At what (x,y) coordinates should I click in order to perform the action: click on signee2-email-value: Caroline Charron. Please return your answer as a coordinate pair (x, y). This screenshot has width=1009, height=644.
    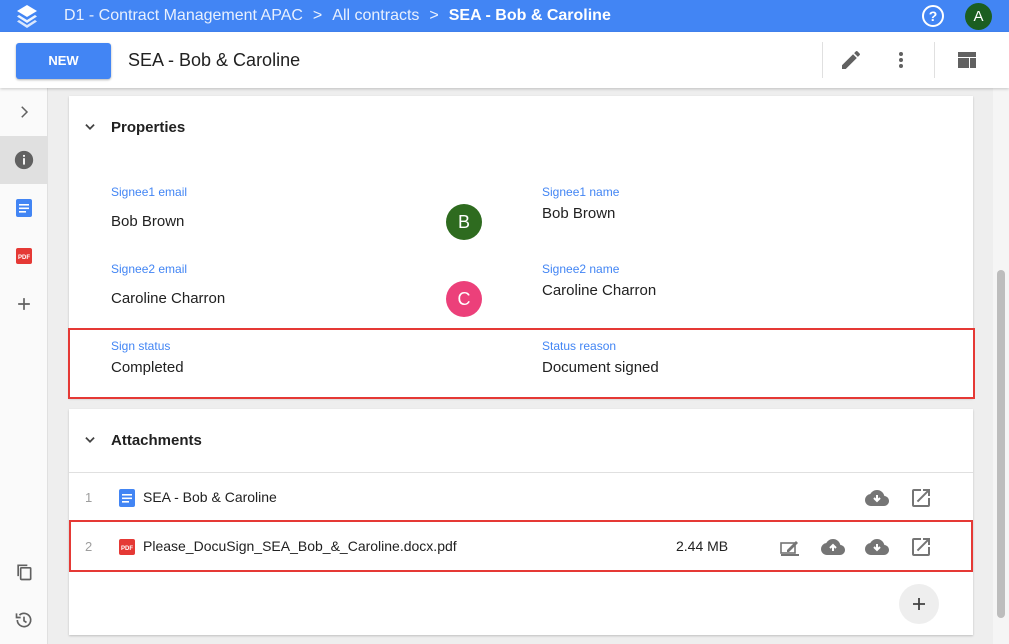
    Looking at the image, I should click on (168, 298).